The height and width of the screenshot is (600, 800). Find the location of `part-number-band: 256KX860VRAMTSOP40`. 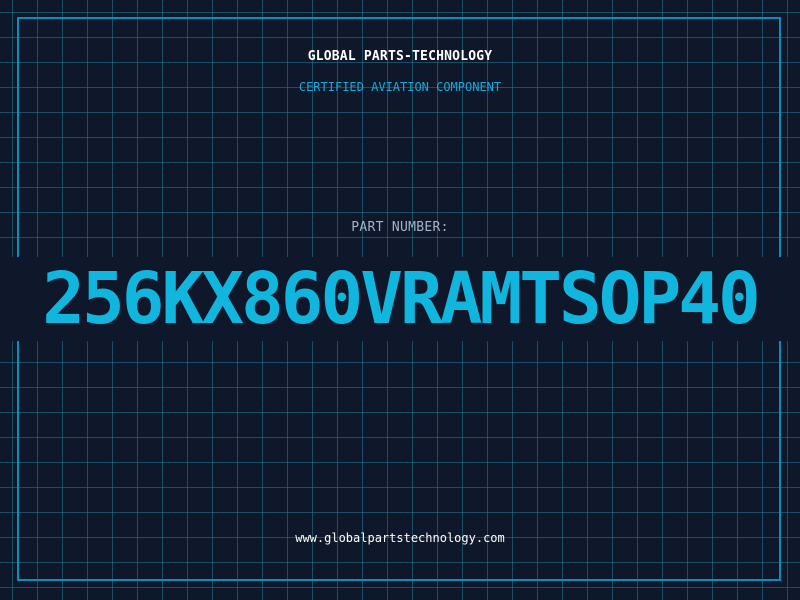

part-number-band: 256KX860VRAMTSOP40 is located at coordinates (400, 299).